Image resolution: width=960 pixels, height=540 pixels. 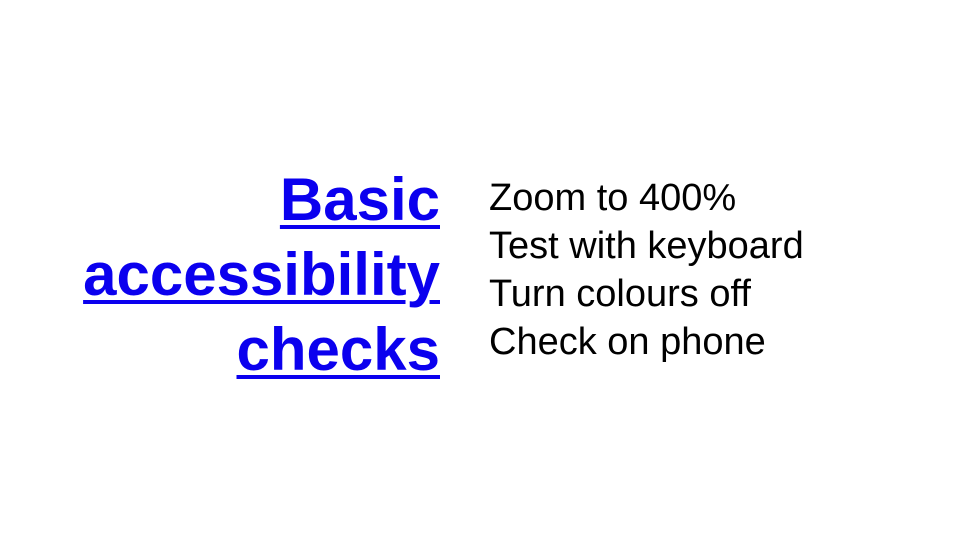 What do you see at coordinates (338, 349) in the screenshot?
I see `title-line-3: checks` at bounding box center [338, 349].